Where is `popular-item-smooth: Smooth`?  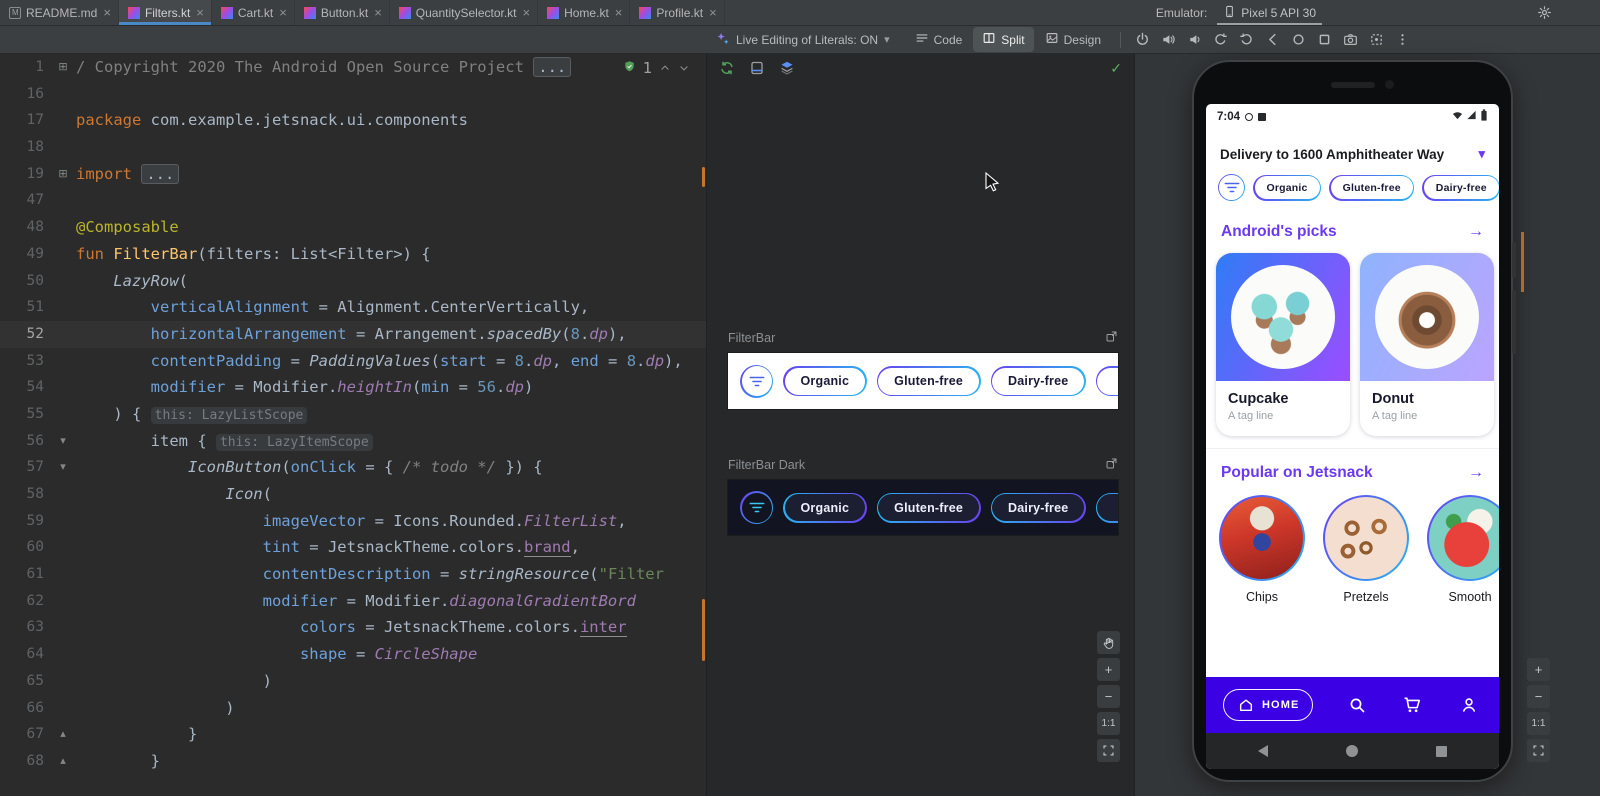
popular-item-smooth: Smooth is located at coordinates (1462, 549).